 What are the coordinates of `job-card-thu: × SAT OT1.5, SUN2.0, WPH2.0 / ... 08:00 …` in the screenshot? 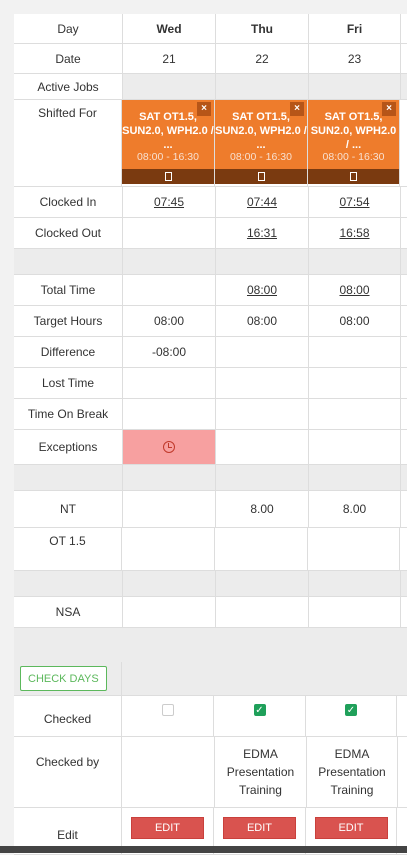 It's located at (261, 142).